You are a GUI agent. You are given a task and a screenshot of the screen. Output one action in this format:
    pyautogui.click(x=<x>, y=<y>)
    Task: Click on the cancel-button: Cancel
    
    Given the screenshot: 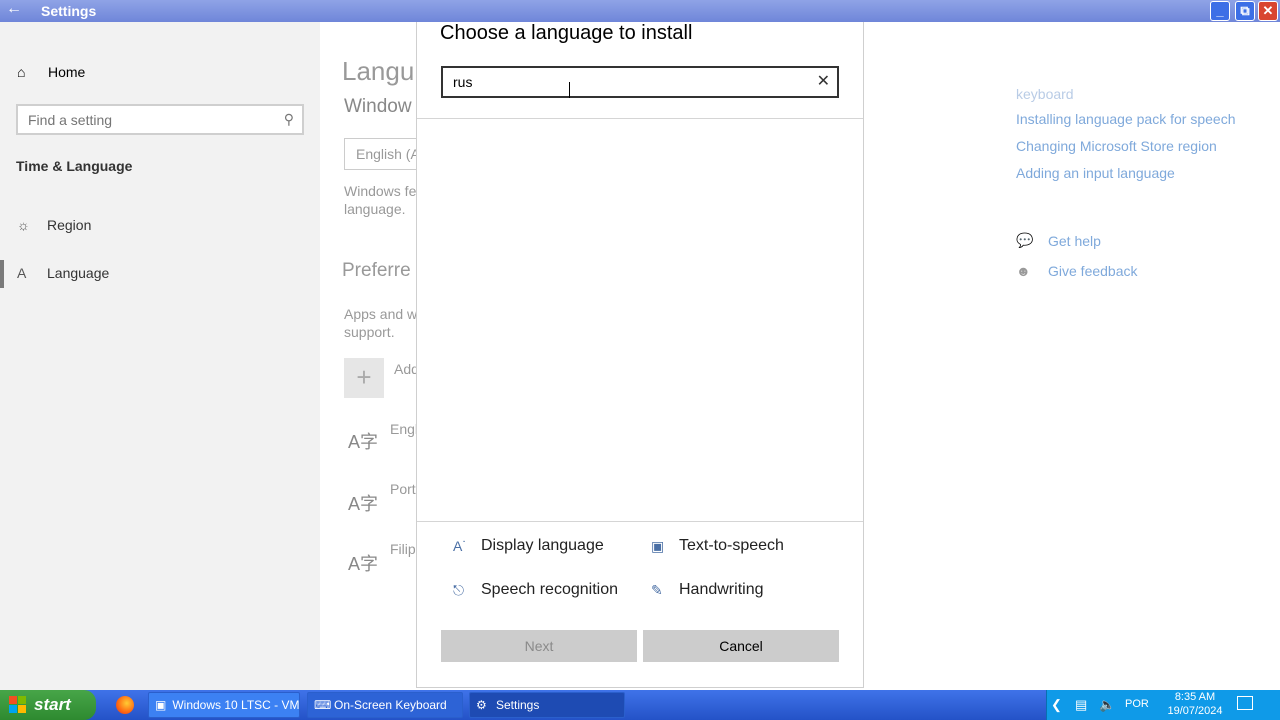 What is the action you would take?
    pyautogui.click(x=741, y=646)
    